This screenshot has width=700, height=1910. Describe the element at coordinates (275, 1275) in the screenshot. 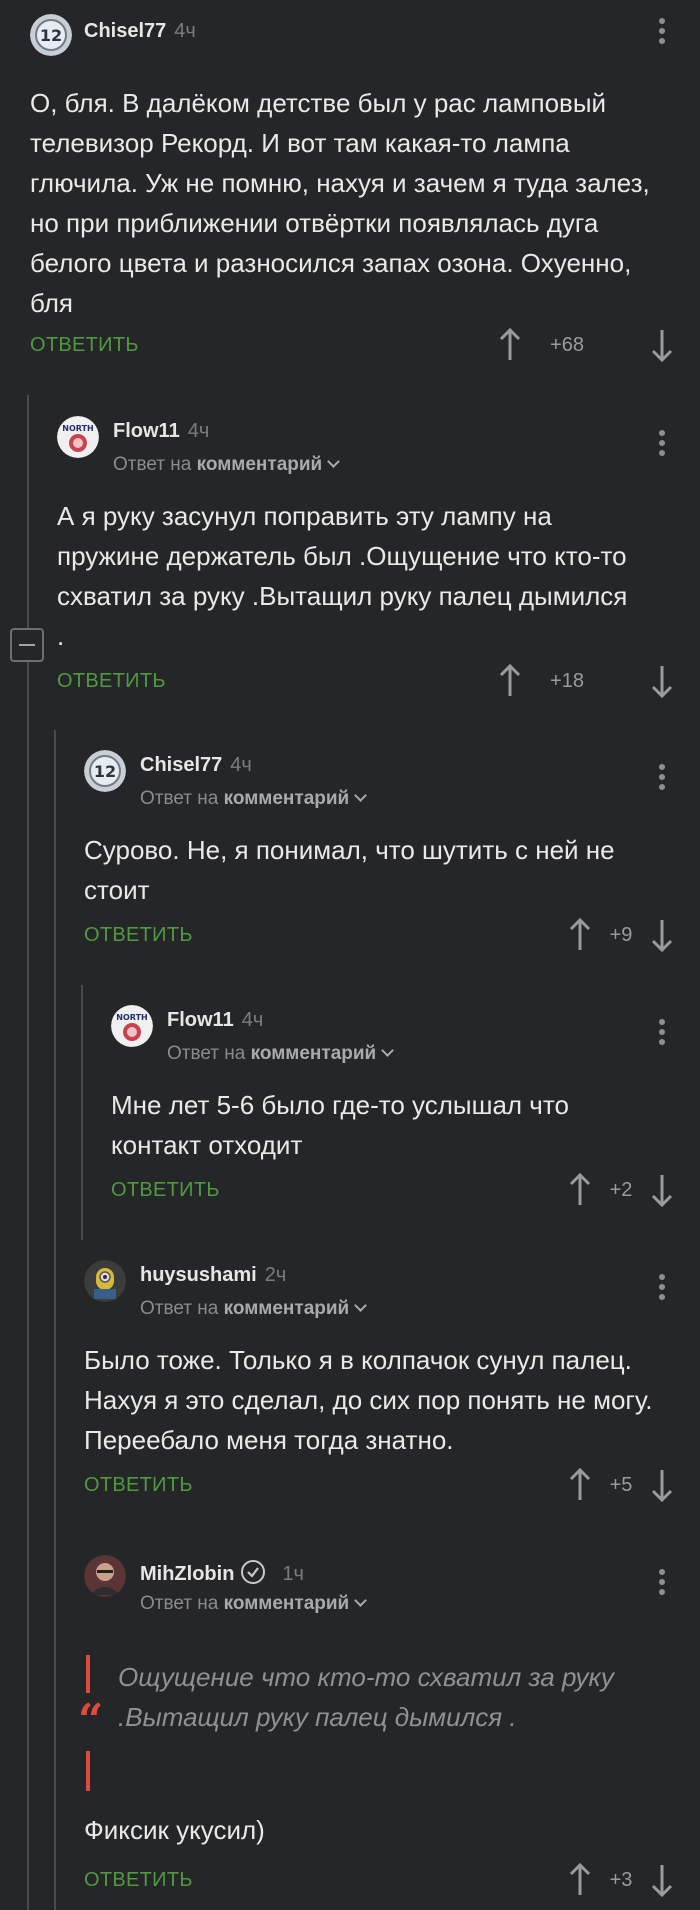

I see `comment-time: 2ч` at that location.